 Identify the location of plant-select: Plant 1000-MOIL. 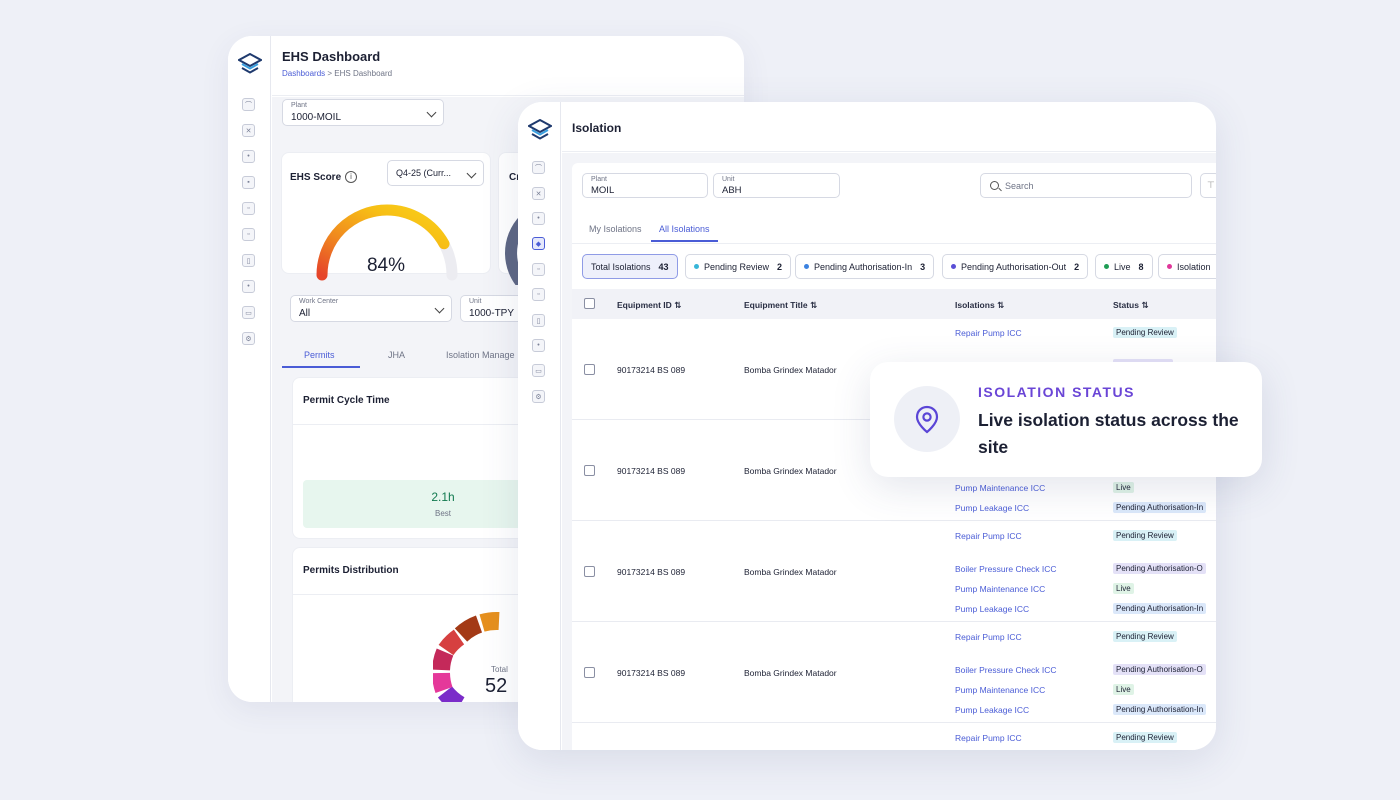
(363, 112).